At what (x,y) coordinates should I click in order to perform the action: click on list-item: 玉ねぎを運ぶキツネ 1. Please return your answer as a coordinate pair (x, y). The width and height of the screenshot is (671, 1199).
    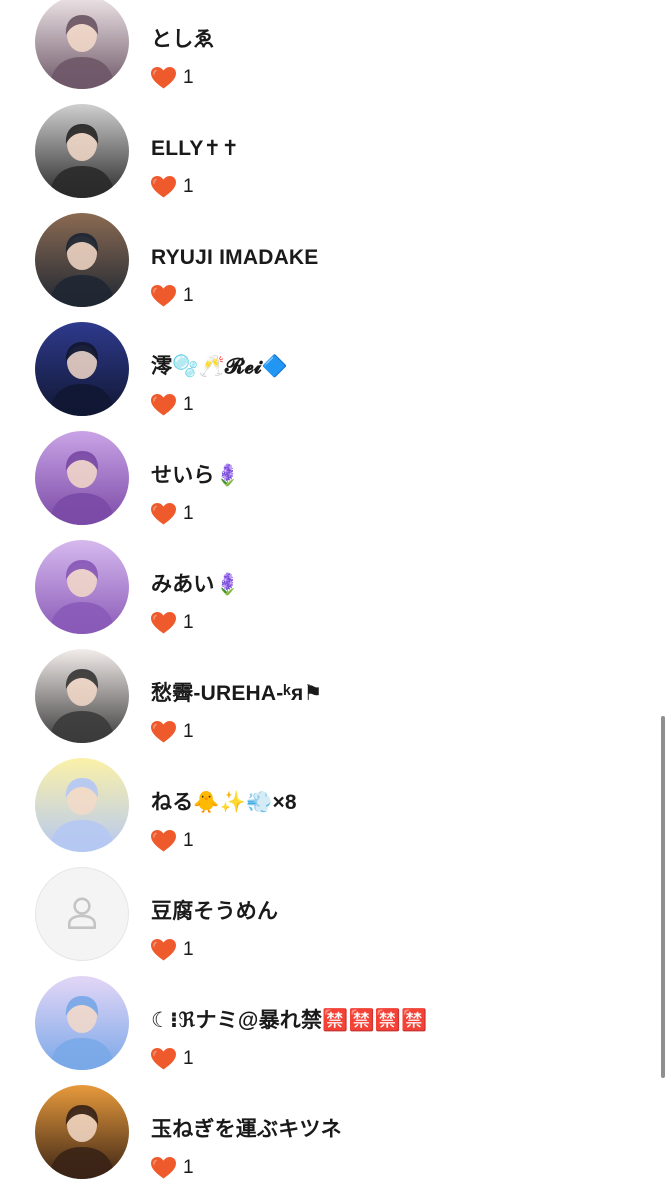
    Looking at the image, I should click on (330, 1123).